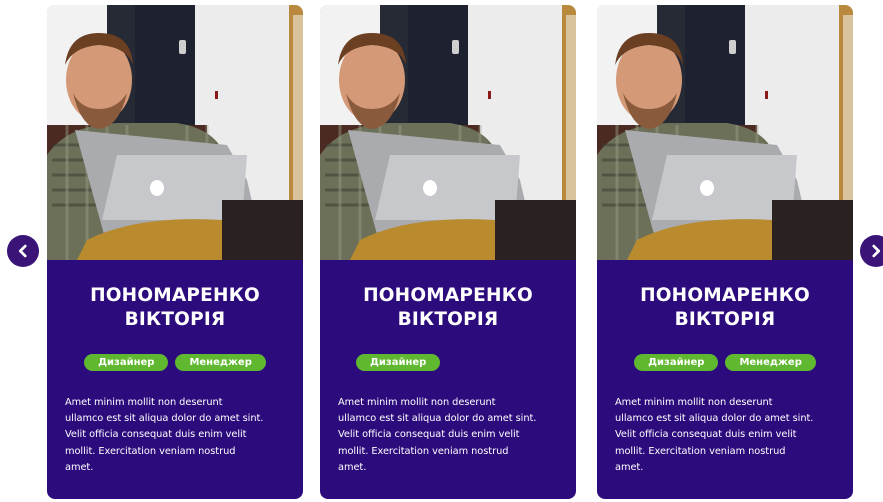  Describe the element at coordinates (876, 251) in the screenshot. I see `chevron-right-icon` at that location.